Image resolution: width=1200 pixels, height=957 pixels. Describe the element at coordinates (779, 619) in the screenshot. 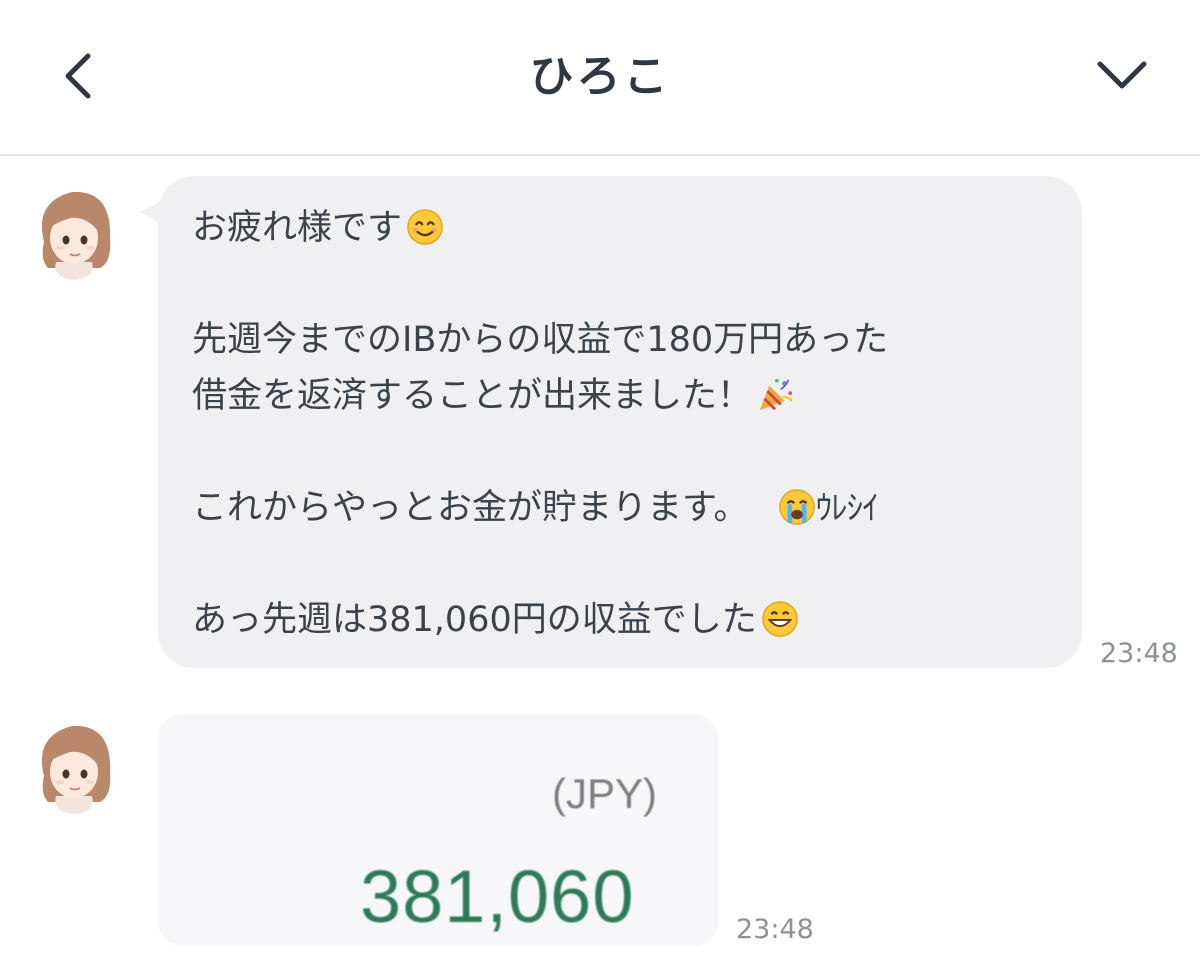

I see `grinning-face-icon` at that location.